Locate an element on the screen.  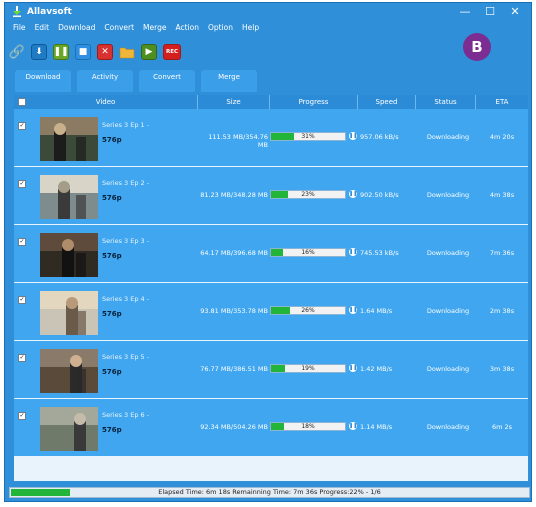
download-speed: 902.50 kB/s is located at coordinates (379, 195).